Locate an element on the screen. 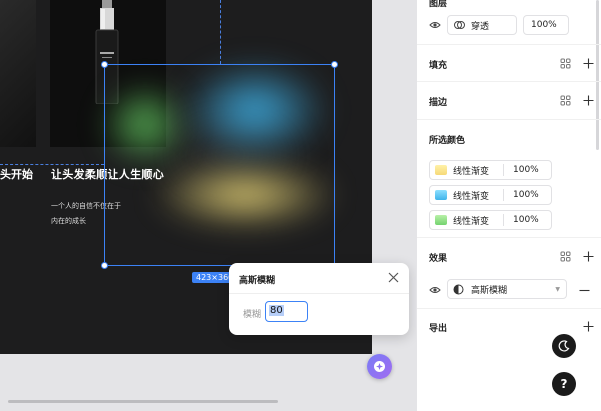 The image size is (601, 411). close-icon is located at coordinates (393, 277).